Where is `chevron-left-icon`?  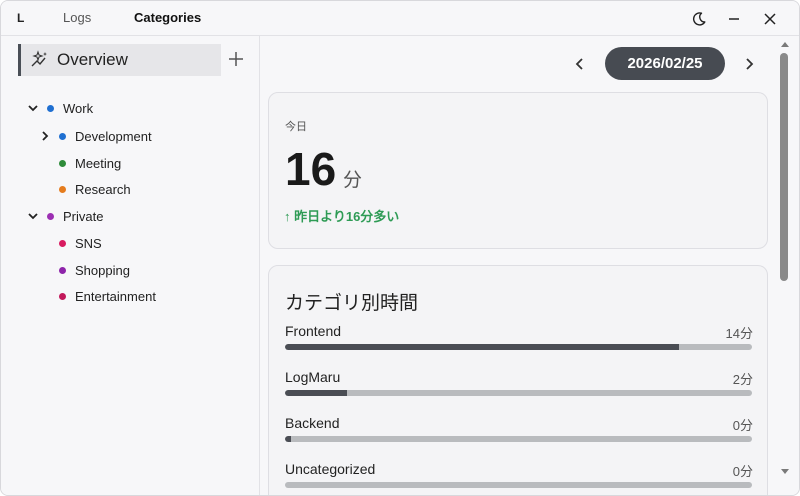
chevron-left-icon is located at coordinates (579, 64).